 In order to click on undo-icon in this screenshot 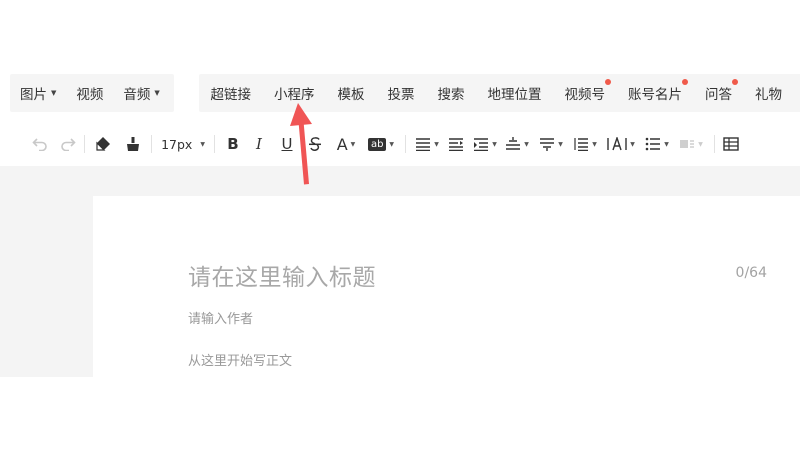, I will do `click(40, 144)`.